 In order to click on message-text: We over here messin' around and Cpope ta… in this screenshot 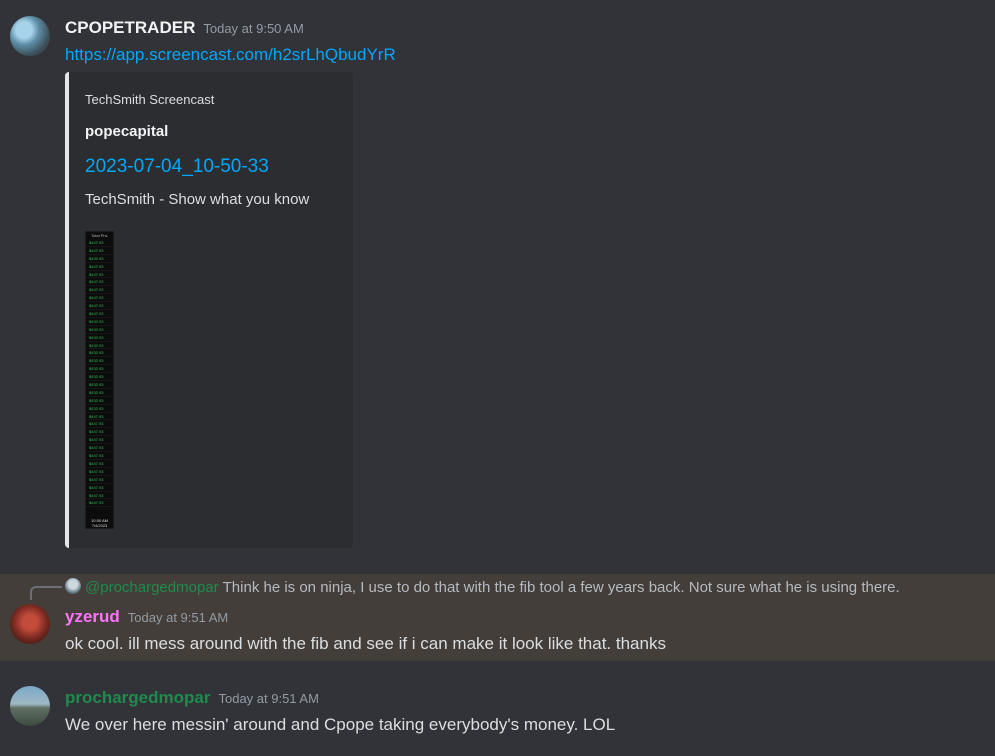, I will do `click(340, 724)`.